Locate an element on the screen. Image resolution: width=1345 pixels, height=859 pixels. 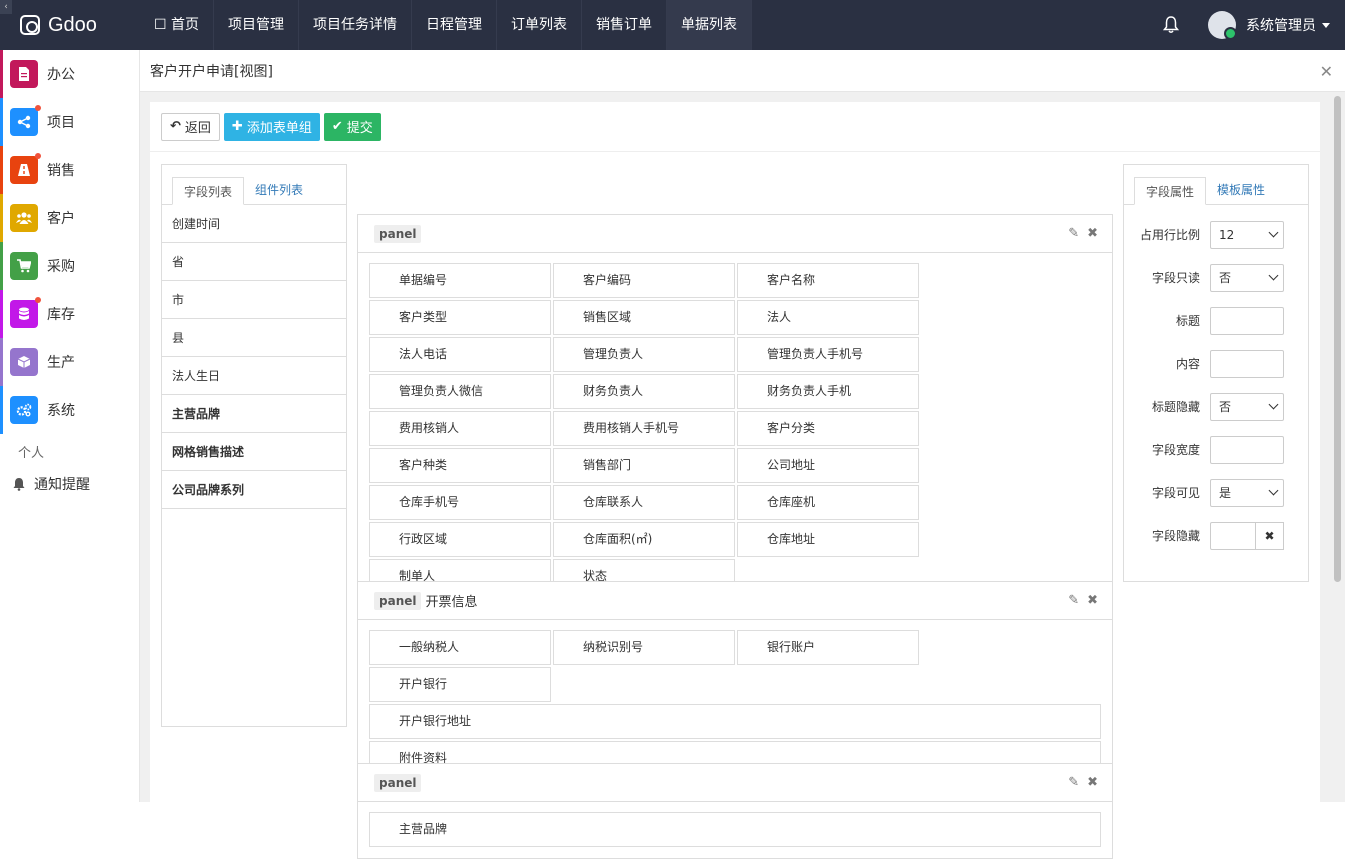
field-list-item: 公司品牌系列 is located at coordinates (254, 490).